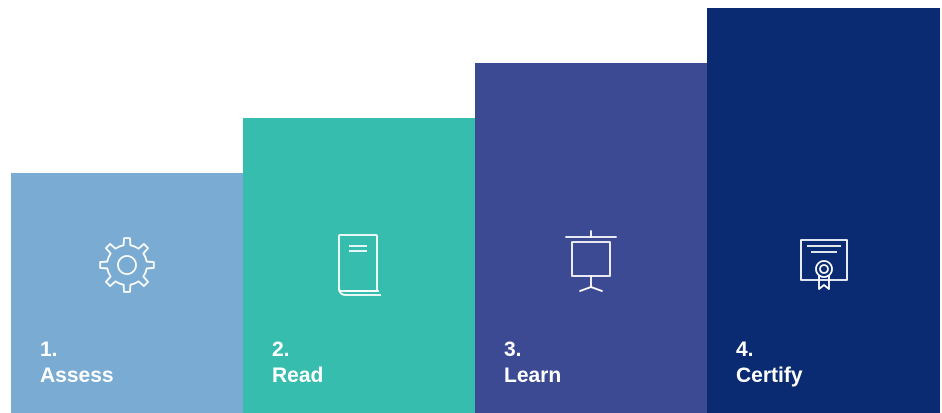 The width and height of the screenshot is (942, 413). I want to click on step-label: Certify, so click(769, 375).